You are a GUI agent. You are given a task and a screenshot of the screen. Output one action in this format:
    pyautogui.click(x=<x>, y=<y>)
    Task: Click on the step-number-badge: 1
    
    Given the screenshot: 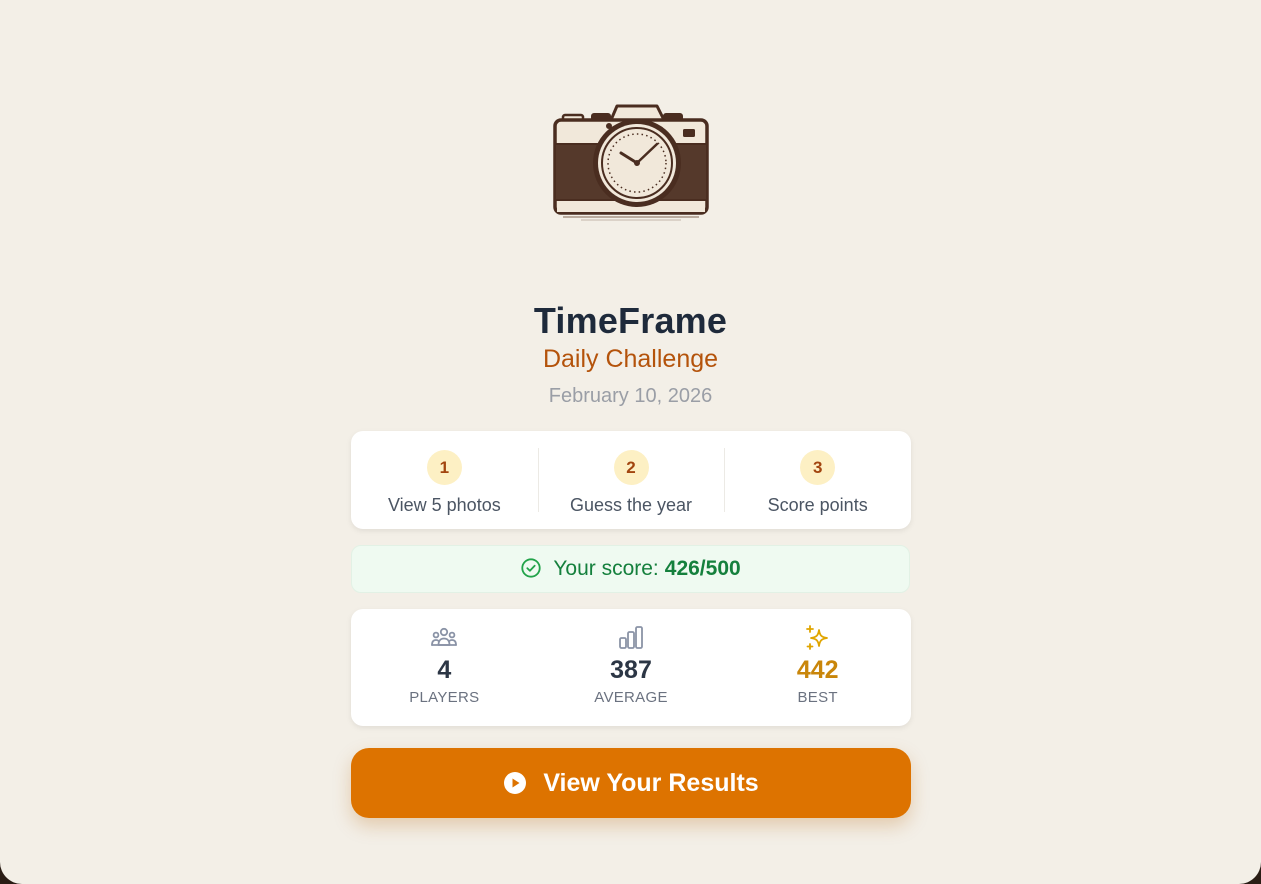 What is the action you would take?
    pyautogui.click(x=444, y=467)
    